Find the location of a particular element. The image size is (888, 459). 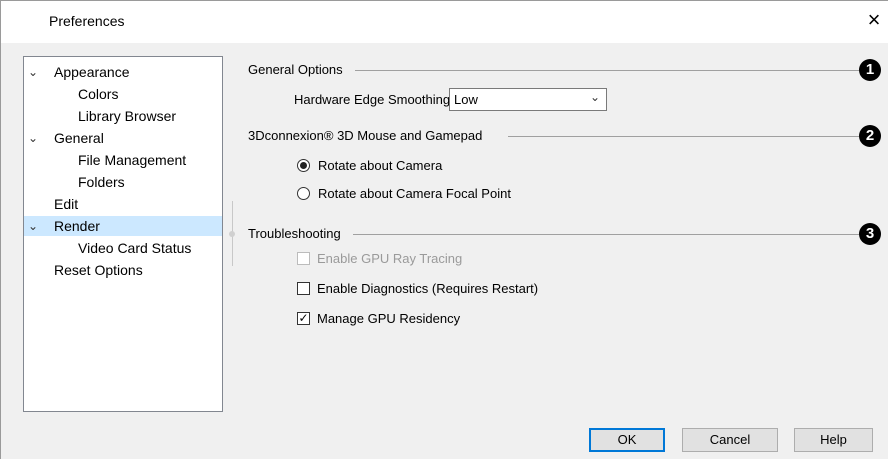

edge-smoothing-value: Low is located at coordinates (466, 99).